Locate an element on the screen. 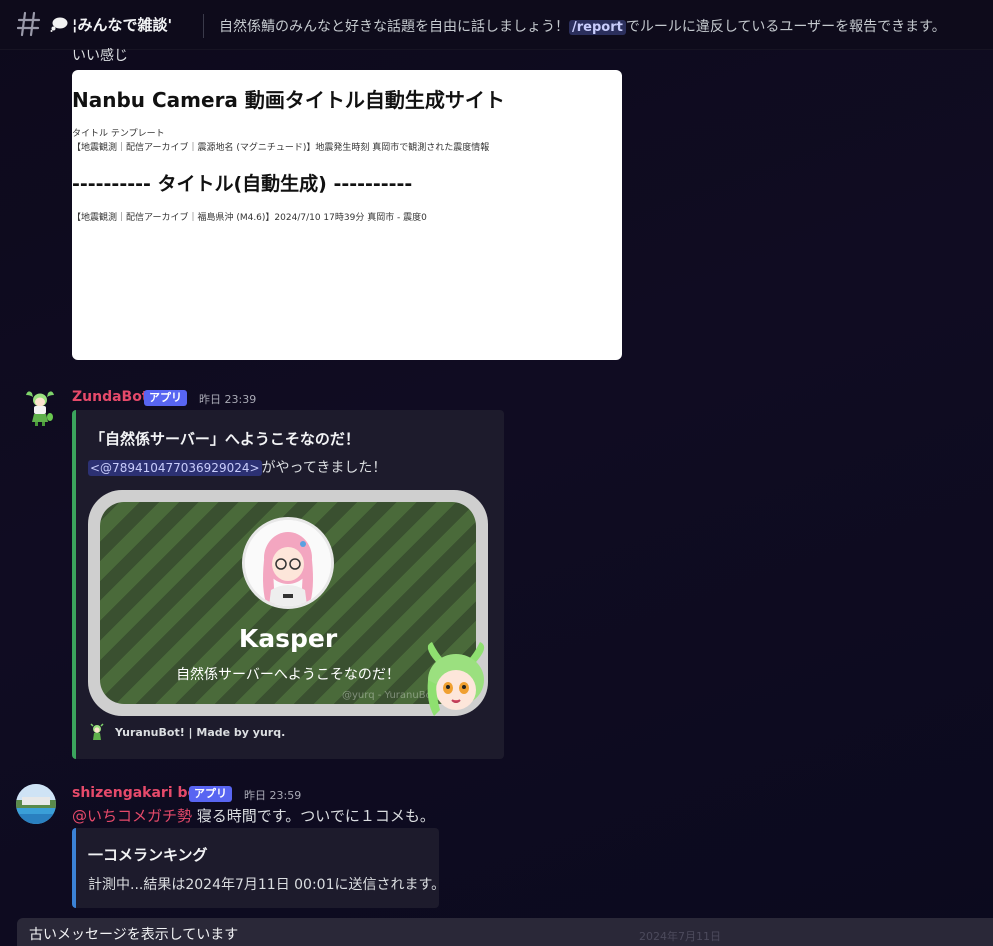  message-body: 寝る時間です。ついでに１コメも。 is located at coordinates (313, 816).